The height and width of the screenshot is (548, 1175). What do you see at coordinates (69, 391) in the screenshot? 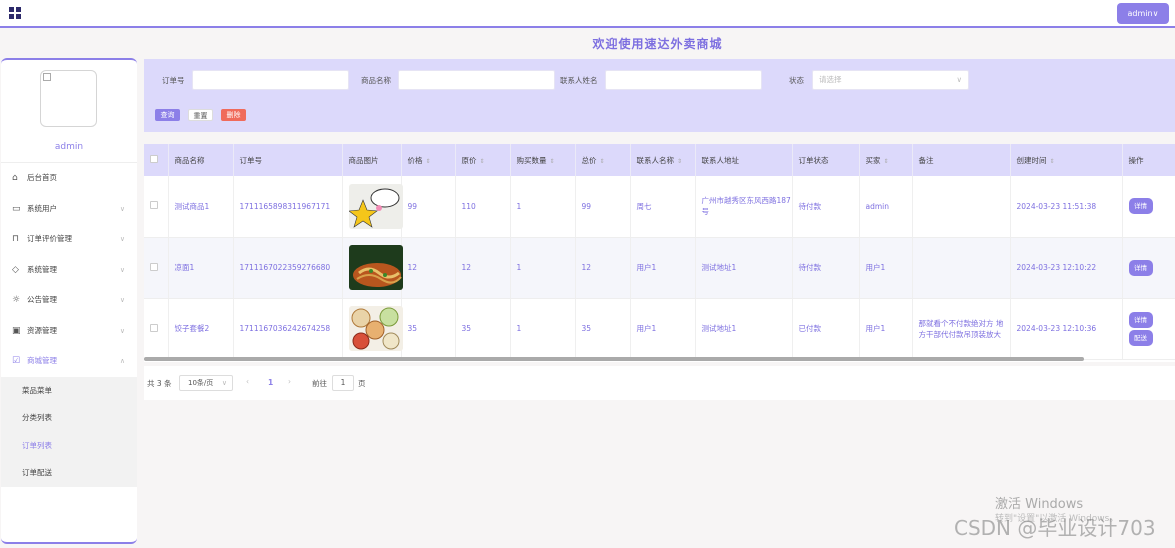
I see `submenu-item-dishes: 菜品菜单` at bounding box center [69, 391].